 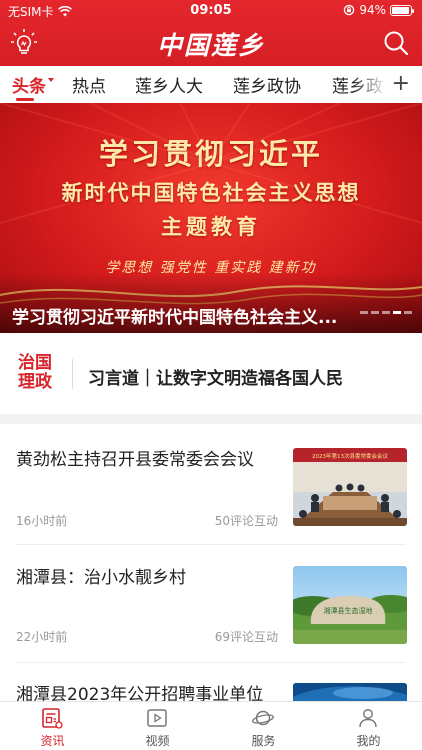 What do you see at coordinates (169, 84) in the screenshot?
I see `tab-npc: 莲乡人大` at bounding box center [169, 84].